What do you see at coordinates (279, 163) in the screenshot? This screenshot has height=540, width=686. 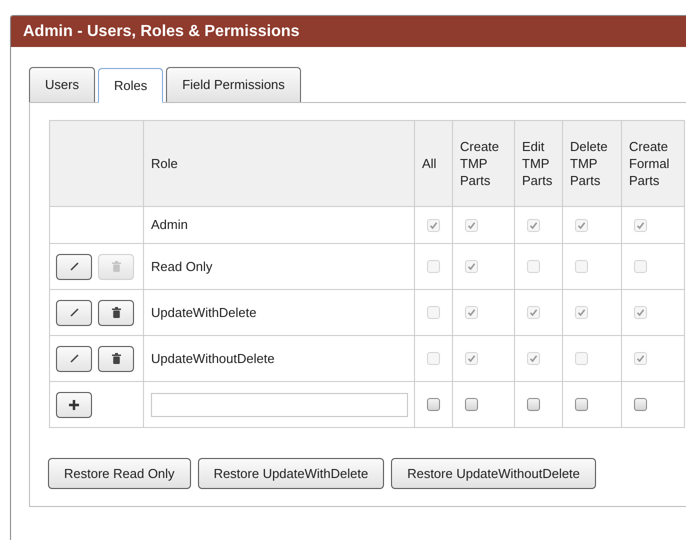 I see `column-header: Role` at bounding box center [279, 163].